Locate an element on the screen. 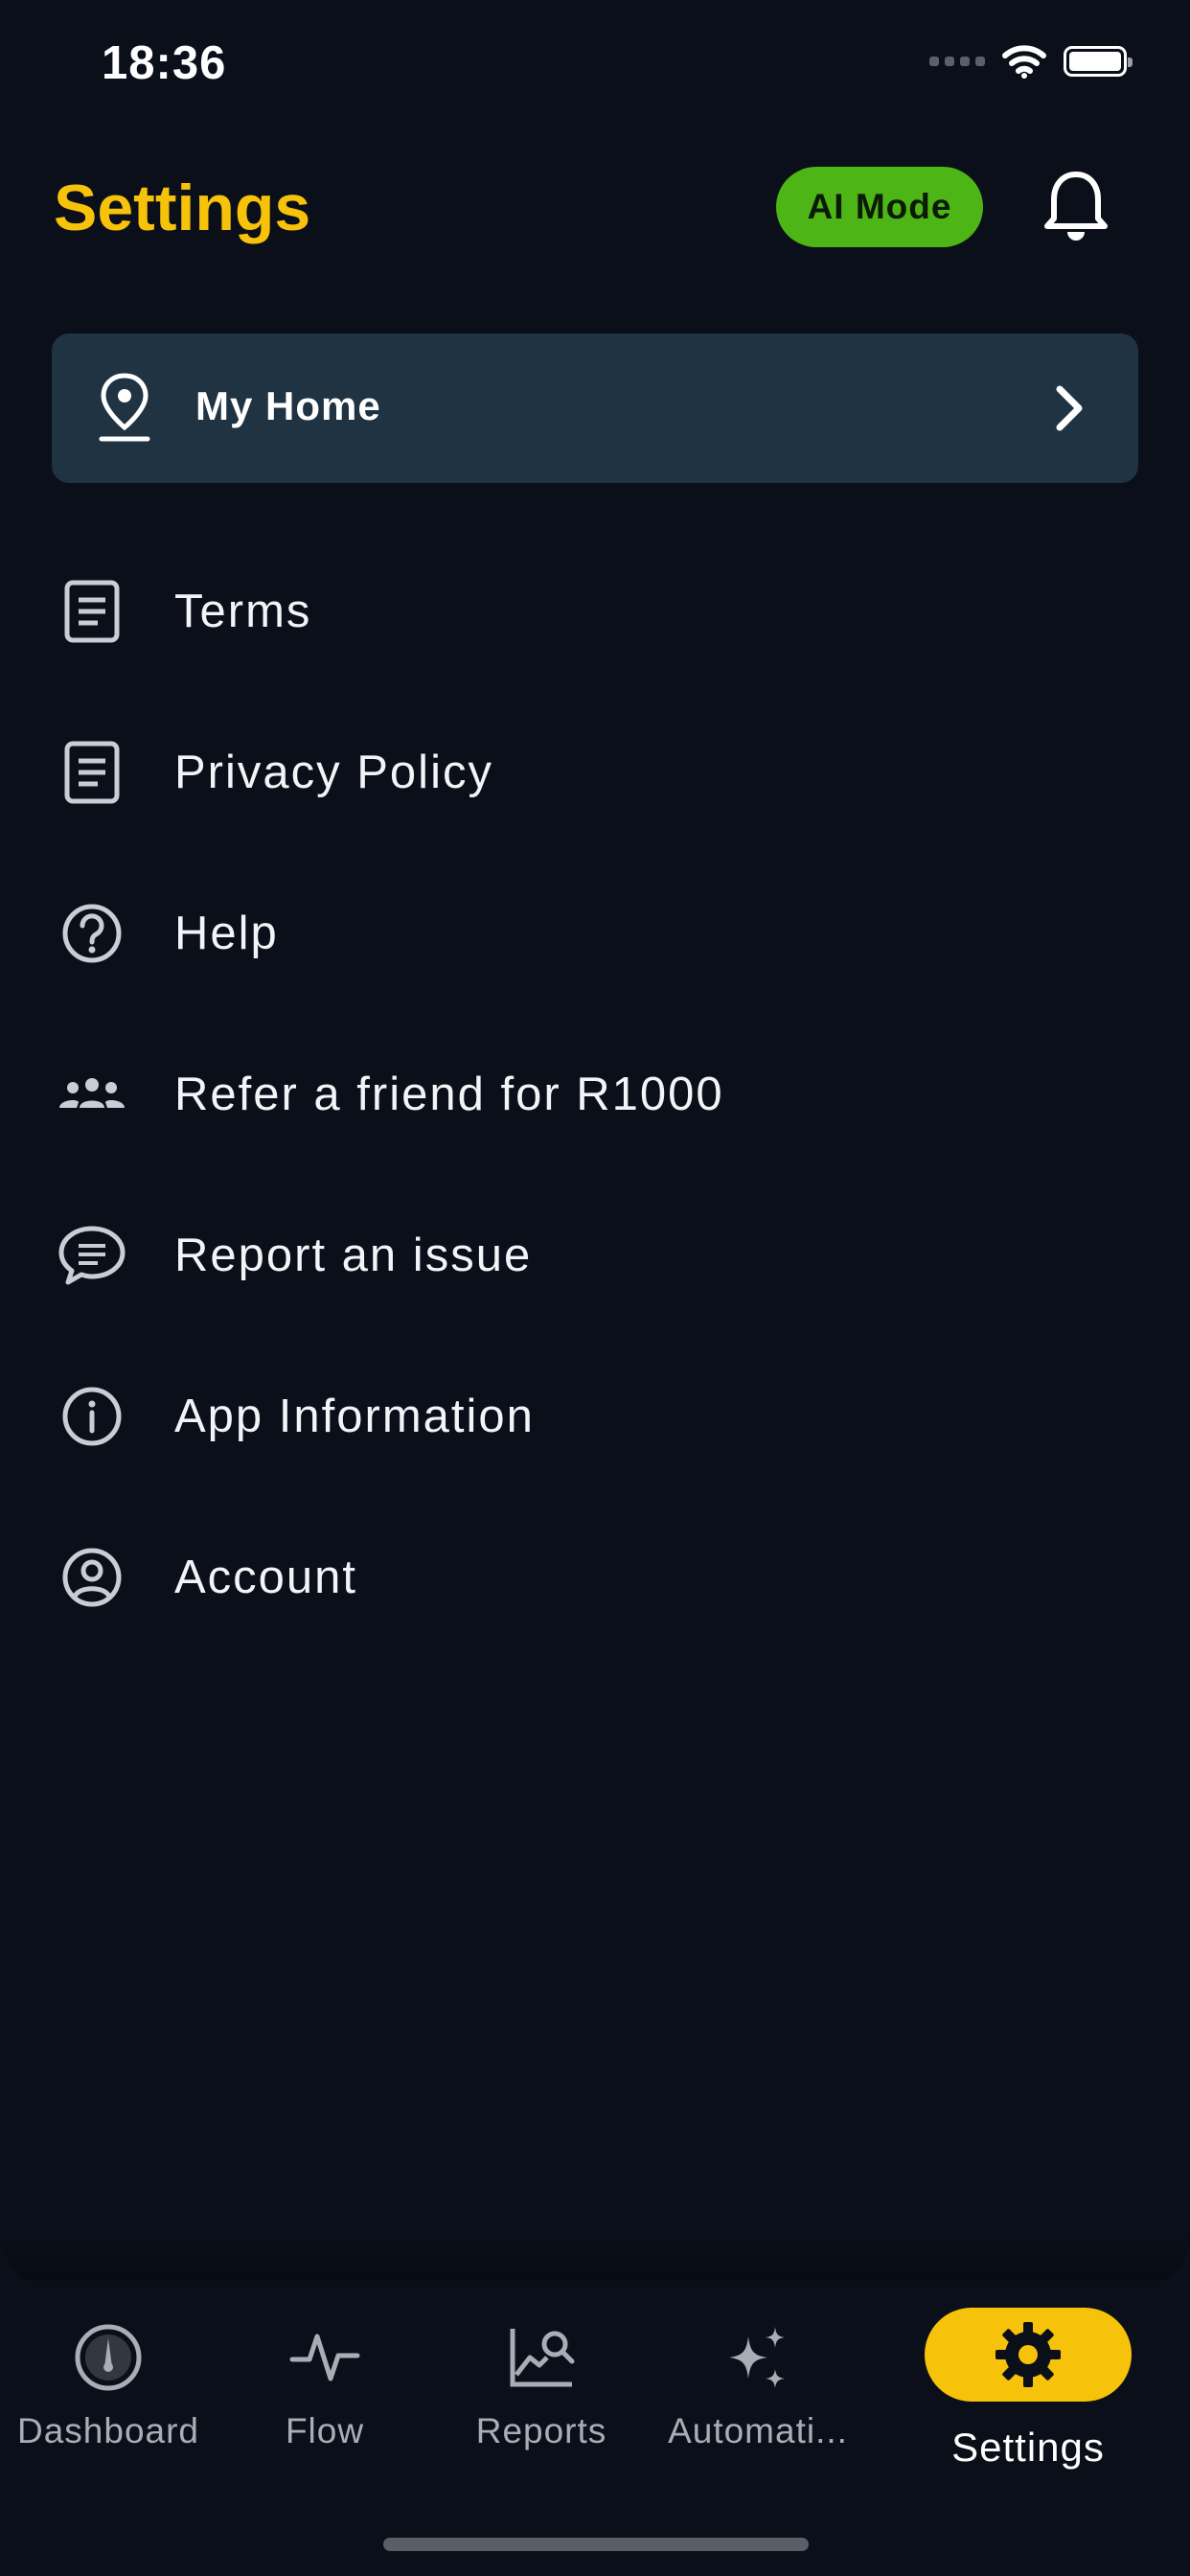 The image size is (1190, 2576). status-time: 18:36 is located at coordinates (164, 63).